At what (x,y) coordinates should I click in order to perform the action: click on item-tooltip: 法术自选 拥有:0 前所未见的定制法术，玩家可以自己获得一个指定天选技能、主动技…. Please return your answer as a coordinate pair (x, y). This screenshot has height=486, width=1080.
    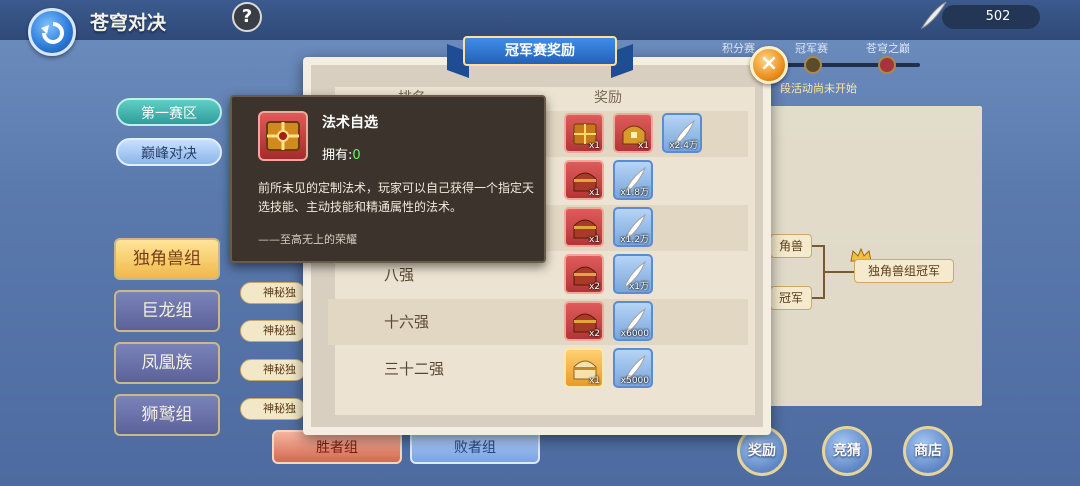
    Looking at the image, I should click on (388, 179).